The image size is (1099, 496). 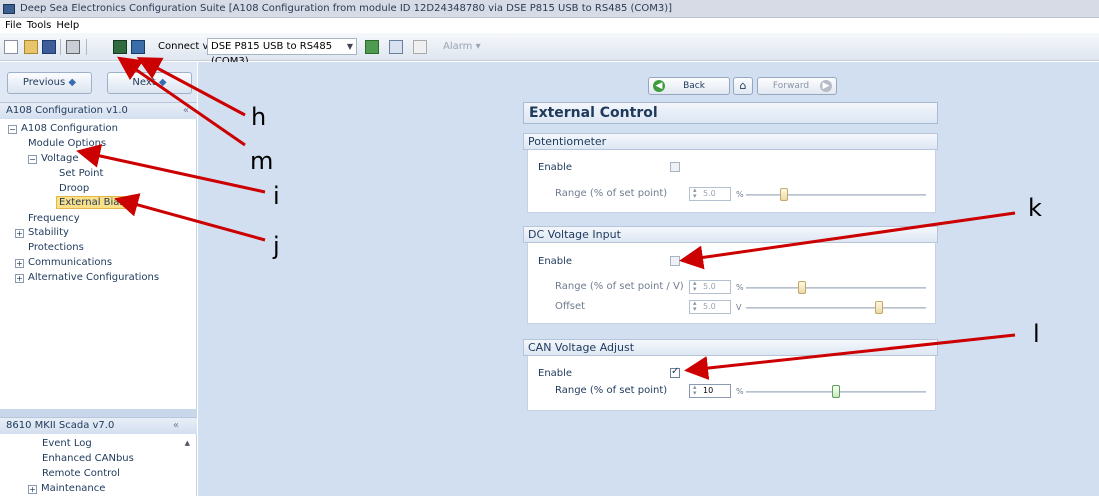 I want to click on arrow-k, so click(x=847, y=240).